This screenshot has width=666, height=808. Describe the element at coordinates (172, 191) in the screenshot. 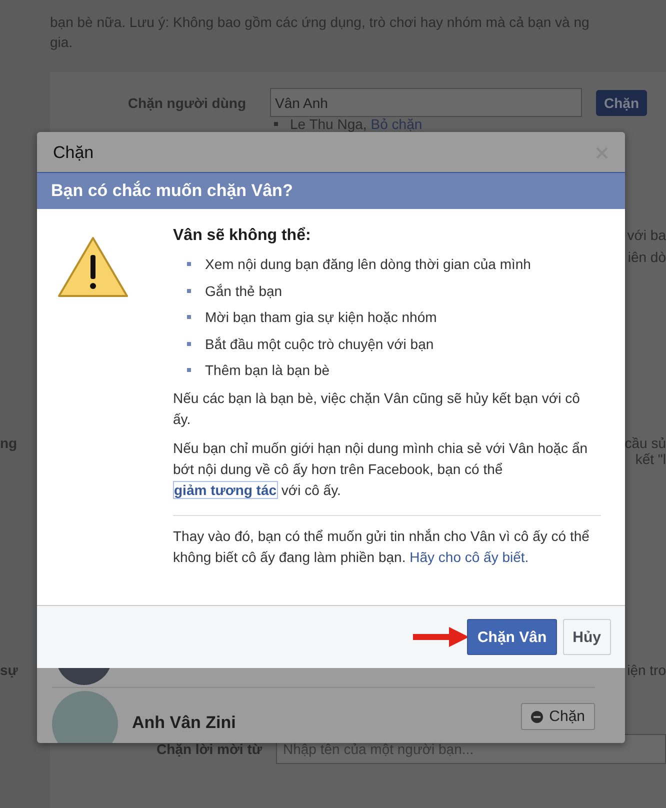

I see `dialog-title: Bạn có chắc muốn chặn Vân?` at that location.